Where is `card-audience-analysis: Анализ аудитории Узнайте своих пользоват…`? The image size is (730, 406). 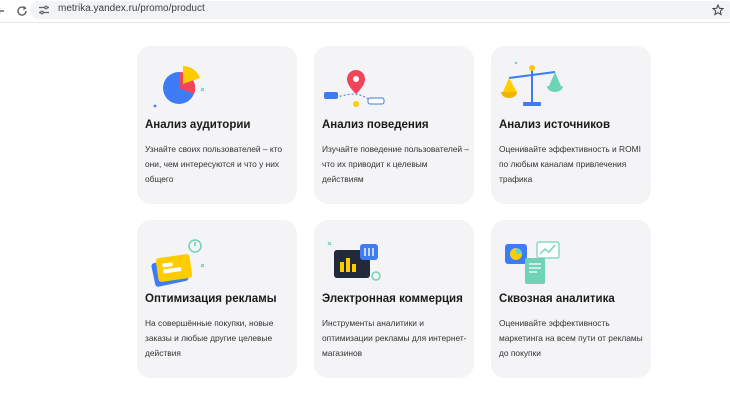
card-audience-analysis: Анализ аудитории Узнайте своих пользоват… is located at coordinates (217, 125).